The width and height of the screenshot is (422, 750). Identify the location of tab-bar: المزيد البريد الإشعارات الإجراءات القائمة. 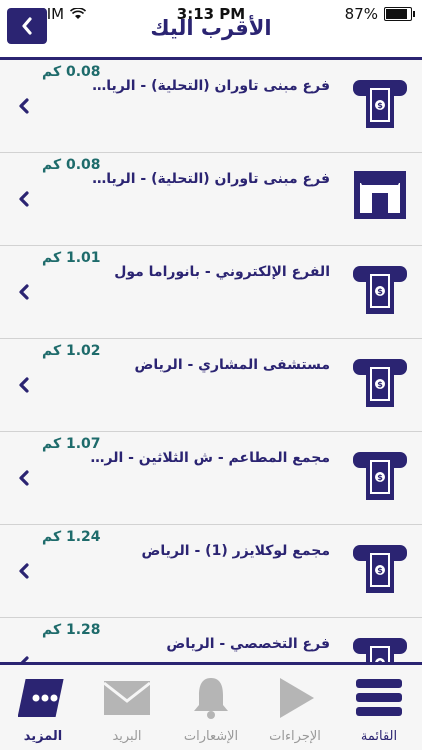
(211, 707).